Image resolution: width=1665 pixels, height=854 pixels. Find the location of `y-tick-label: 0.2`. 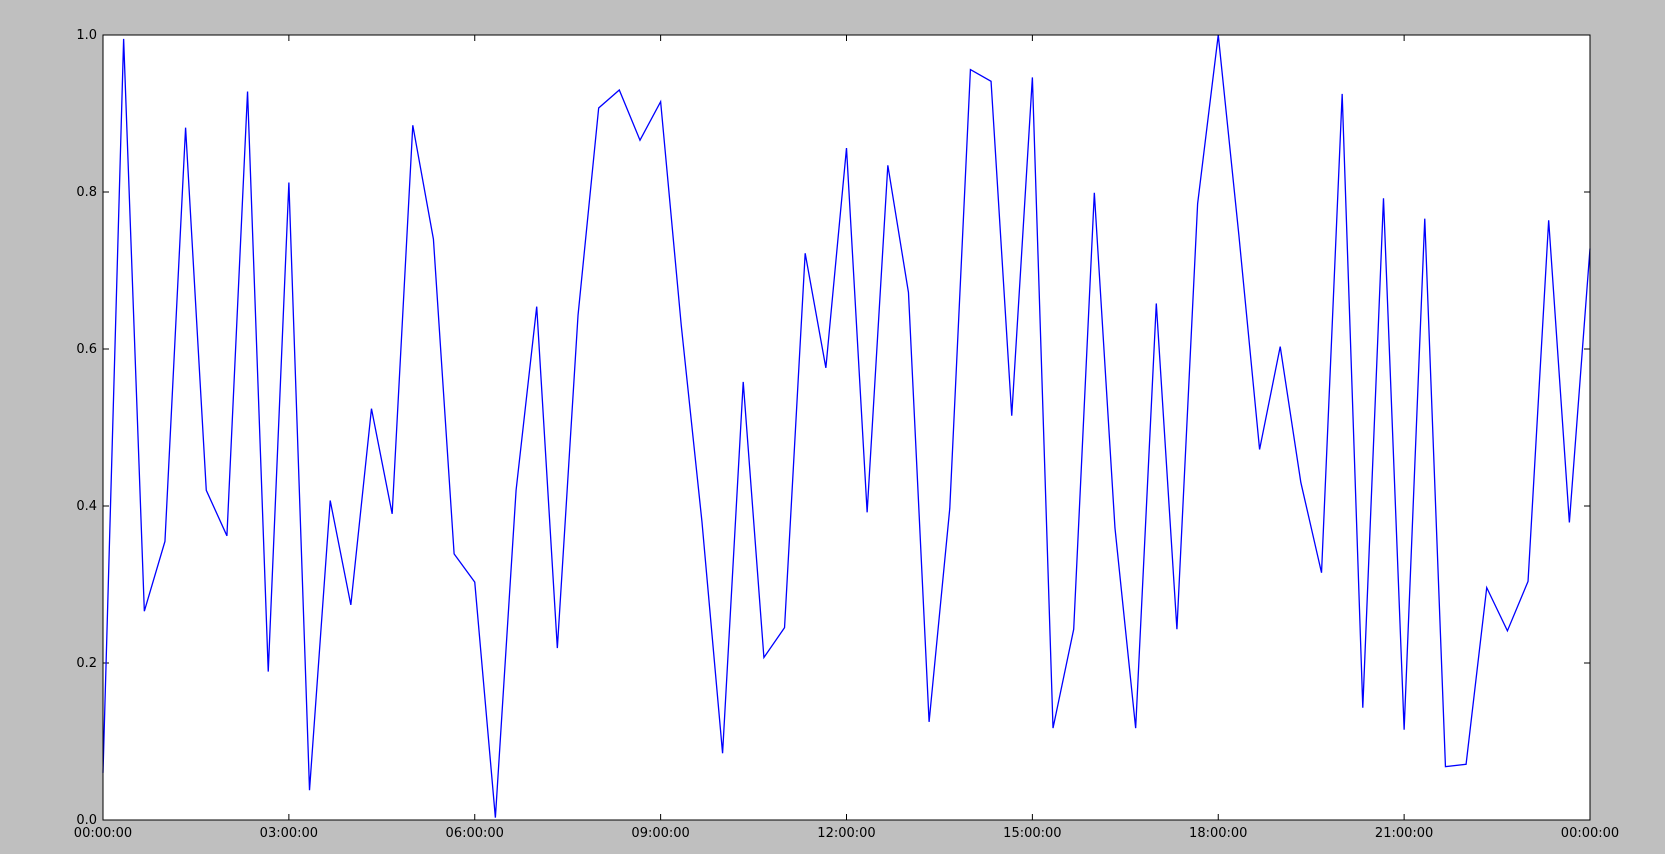

y-tick-label: 0.2 is located at coordinates (86, 663).